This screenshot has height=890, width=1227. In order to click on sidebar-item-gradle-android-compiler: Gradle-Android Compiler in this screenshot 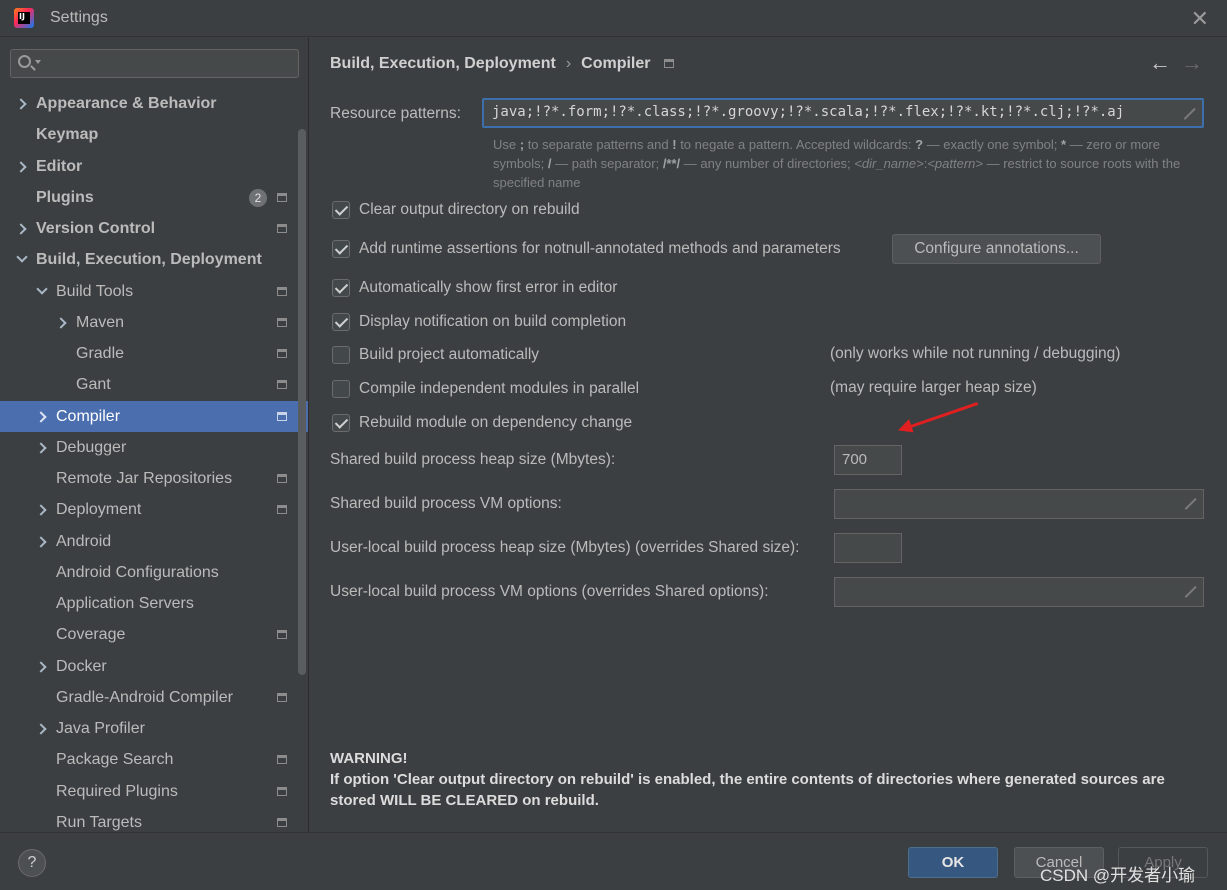, I will do `click(148, 697)`.